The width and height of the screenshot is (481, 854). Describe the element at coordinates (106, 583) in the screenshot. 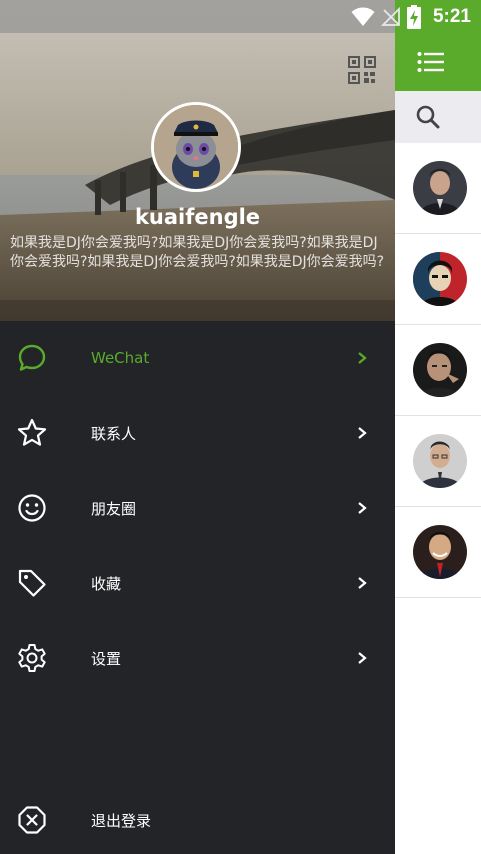

I see `menu-item-label: 收藏` at that location.